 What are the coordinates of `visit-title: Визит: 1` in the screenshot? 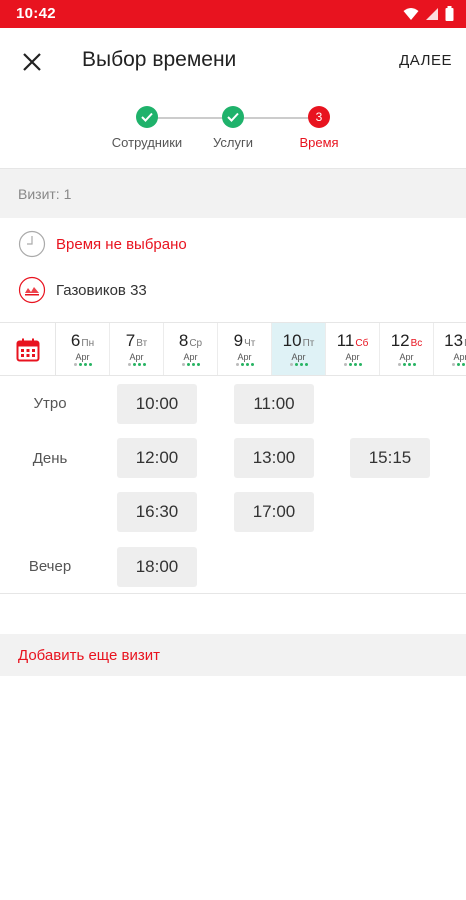 It's located at (45, 194).